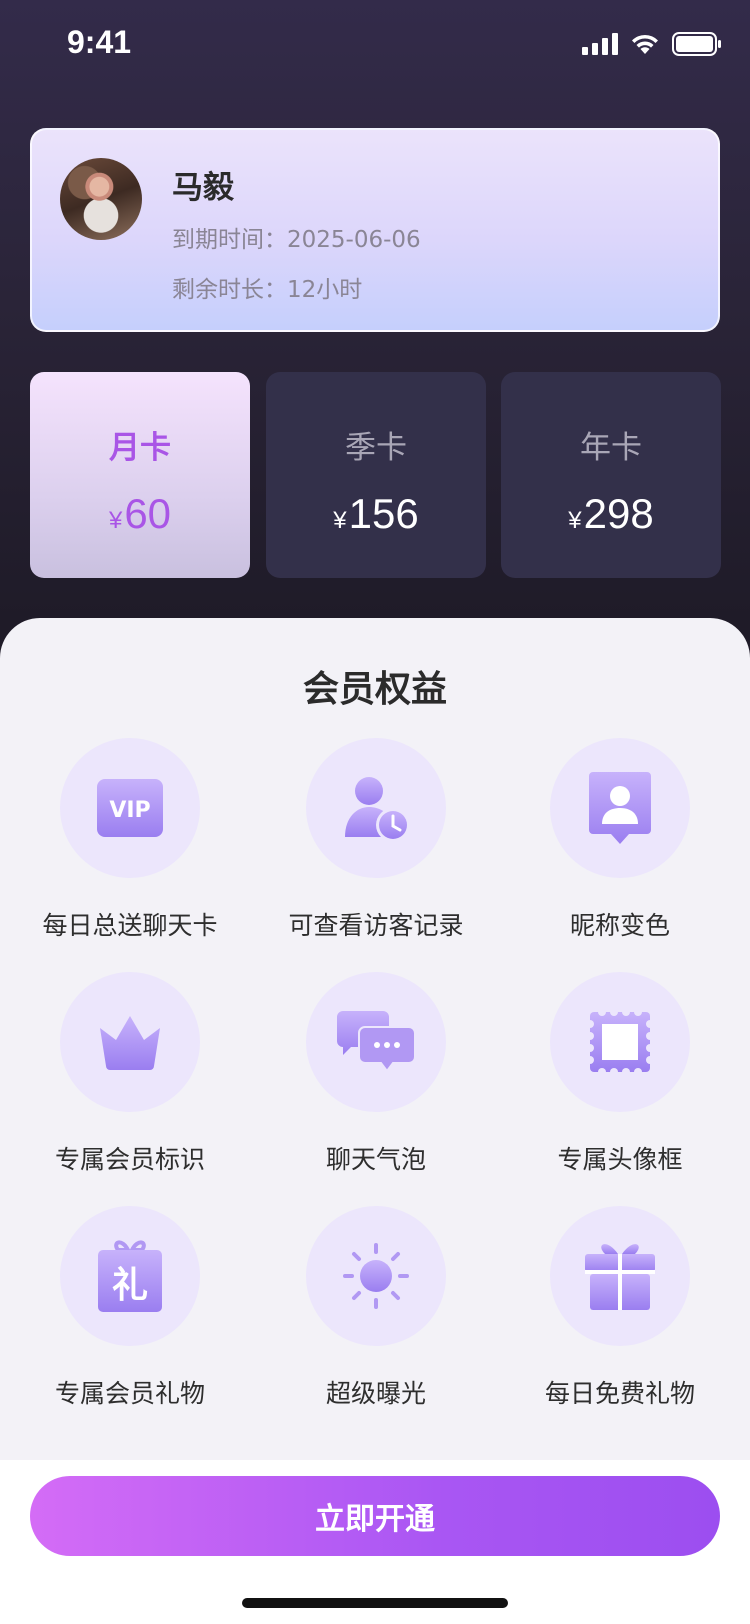  I want to click on nickname-badge-icon, so click(620, 808).